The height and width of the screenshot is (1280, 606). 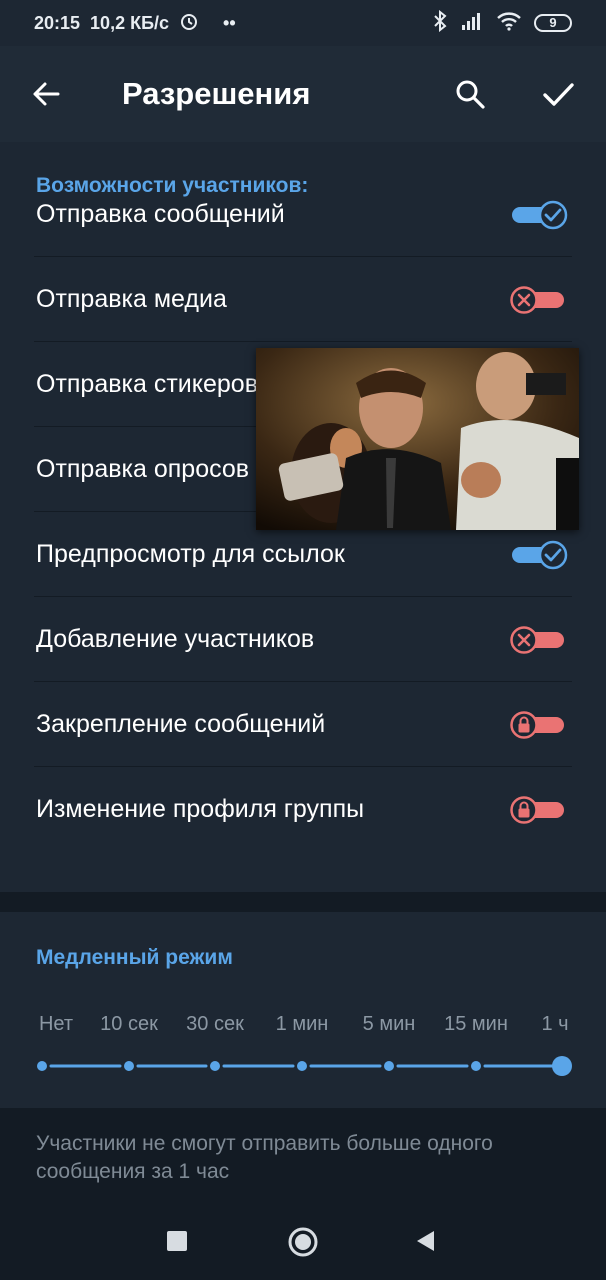 What do you see at coordinates (134, 957) in the screenshot?
I see `slow-mode-header: Медленный режим` at bounding box center [134, 957].